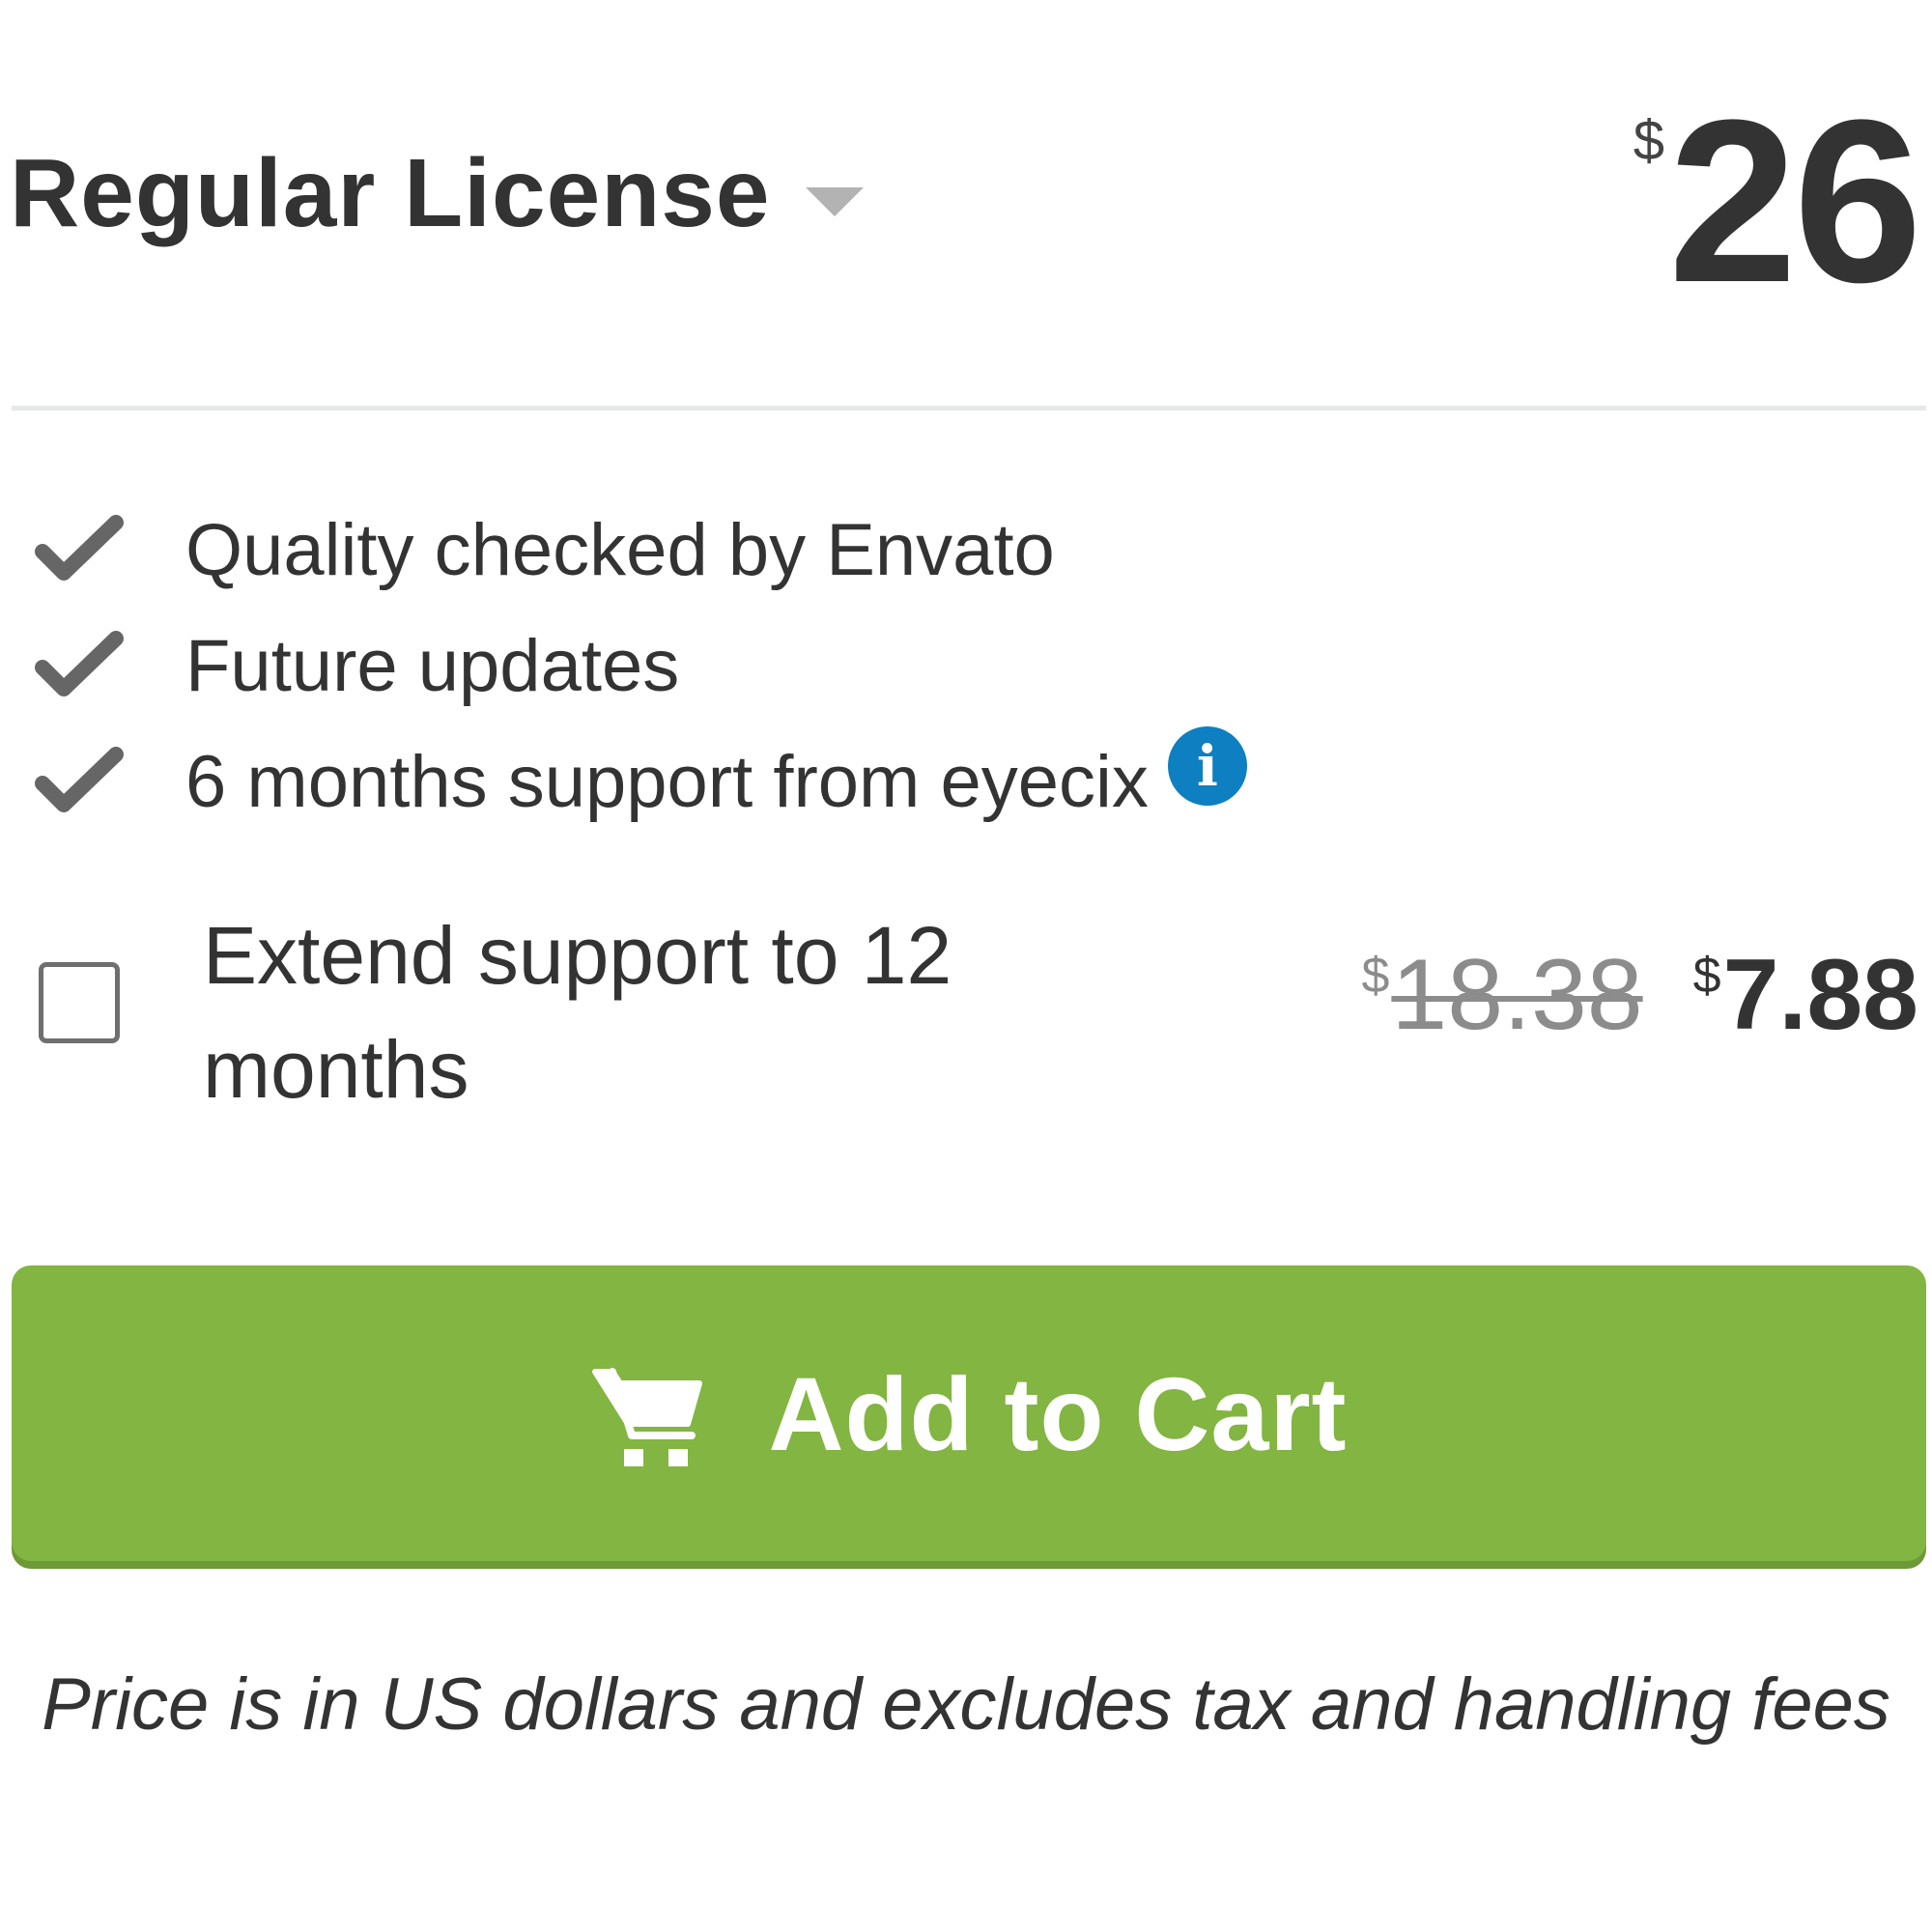 The image size is (1932, 1932). I want to click on new-price-currency: $, so click(1706, 976).